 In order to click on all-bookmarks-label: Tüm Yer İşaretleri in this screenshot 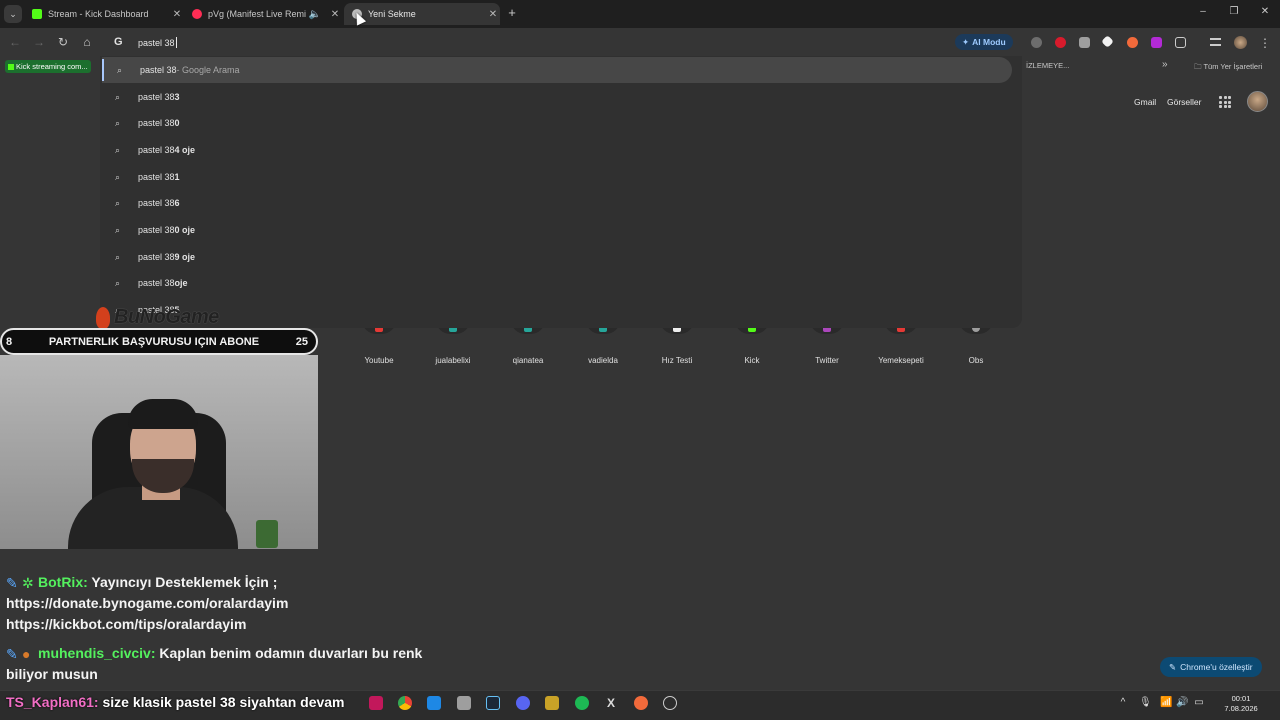, I will do `click(1233, 66)`.